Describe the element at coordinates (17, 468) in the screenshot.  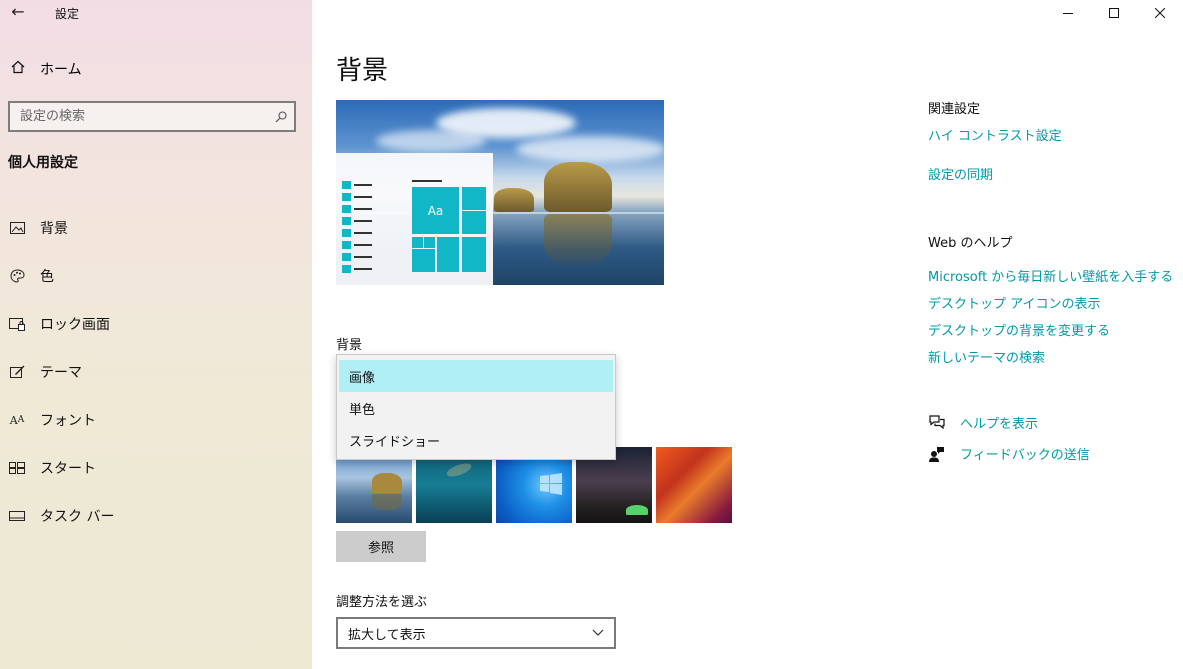
I see `start-icon` at that location.